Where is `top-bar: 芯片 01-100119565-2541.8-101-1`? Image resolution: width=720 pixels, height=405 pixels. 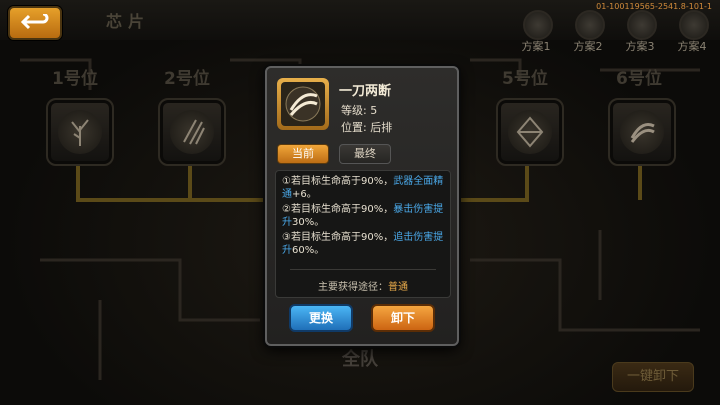 top-bar: 芯片 01-100119565-2541.8-101-1 is located at coordinates (360, 20).